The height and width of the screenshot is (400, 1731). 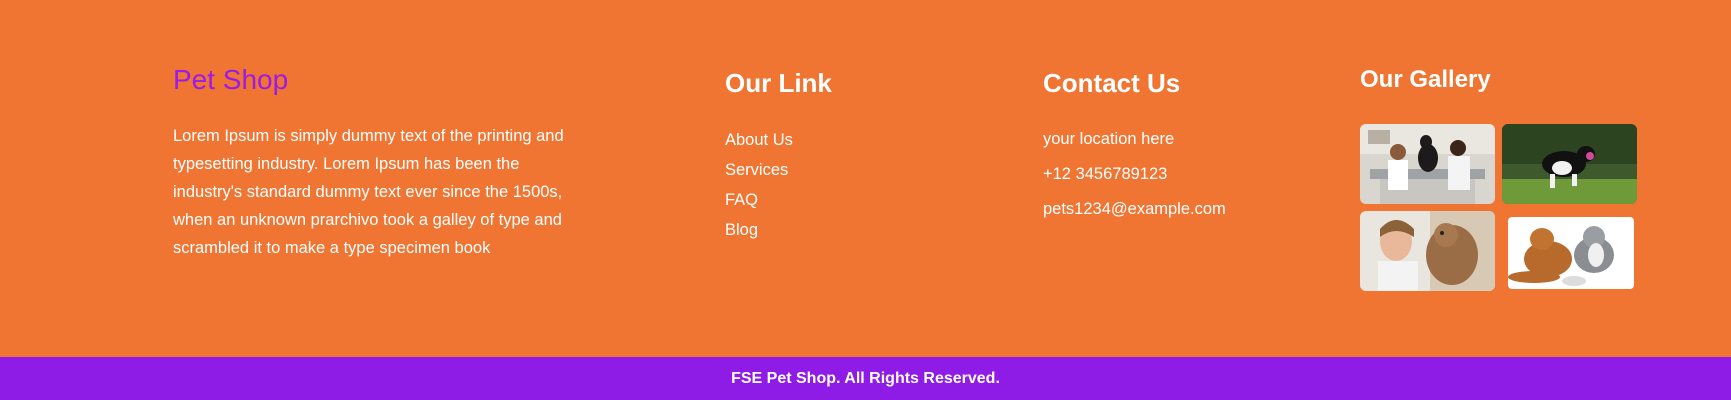 What do you see at coordinates (1427, 164) in the screenshot?
I see `vet-clinic-photo` at bounding box center [1427, 164].